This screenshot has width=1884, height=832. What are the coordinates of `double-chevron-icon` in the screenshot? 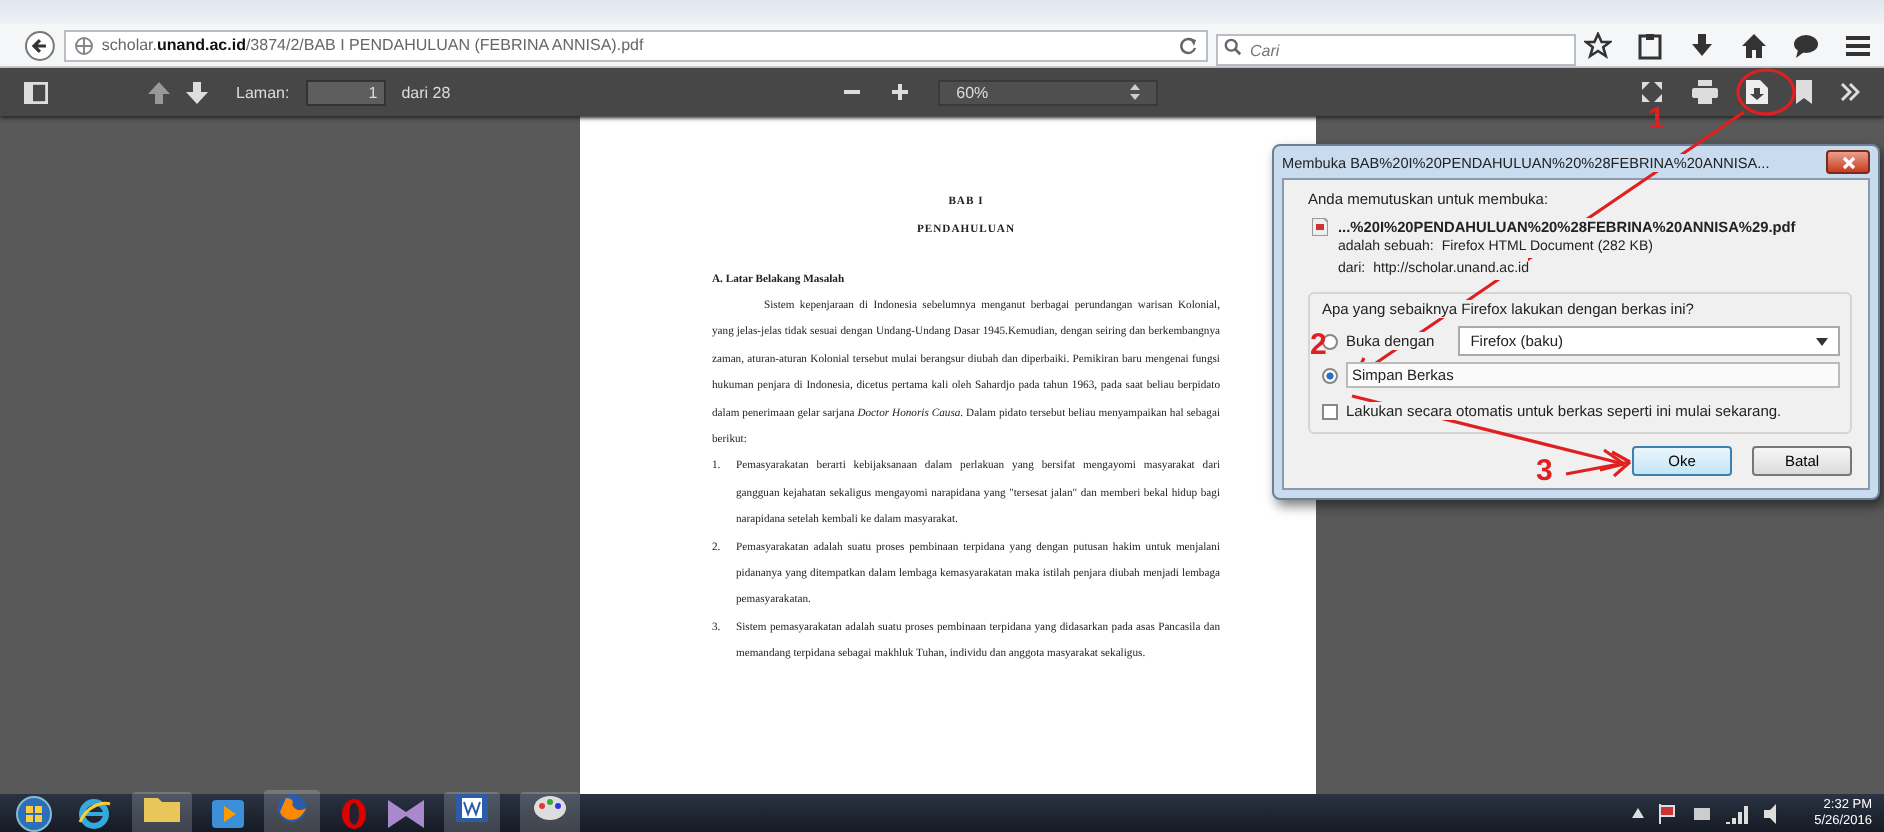 It's located at (1850, 92).